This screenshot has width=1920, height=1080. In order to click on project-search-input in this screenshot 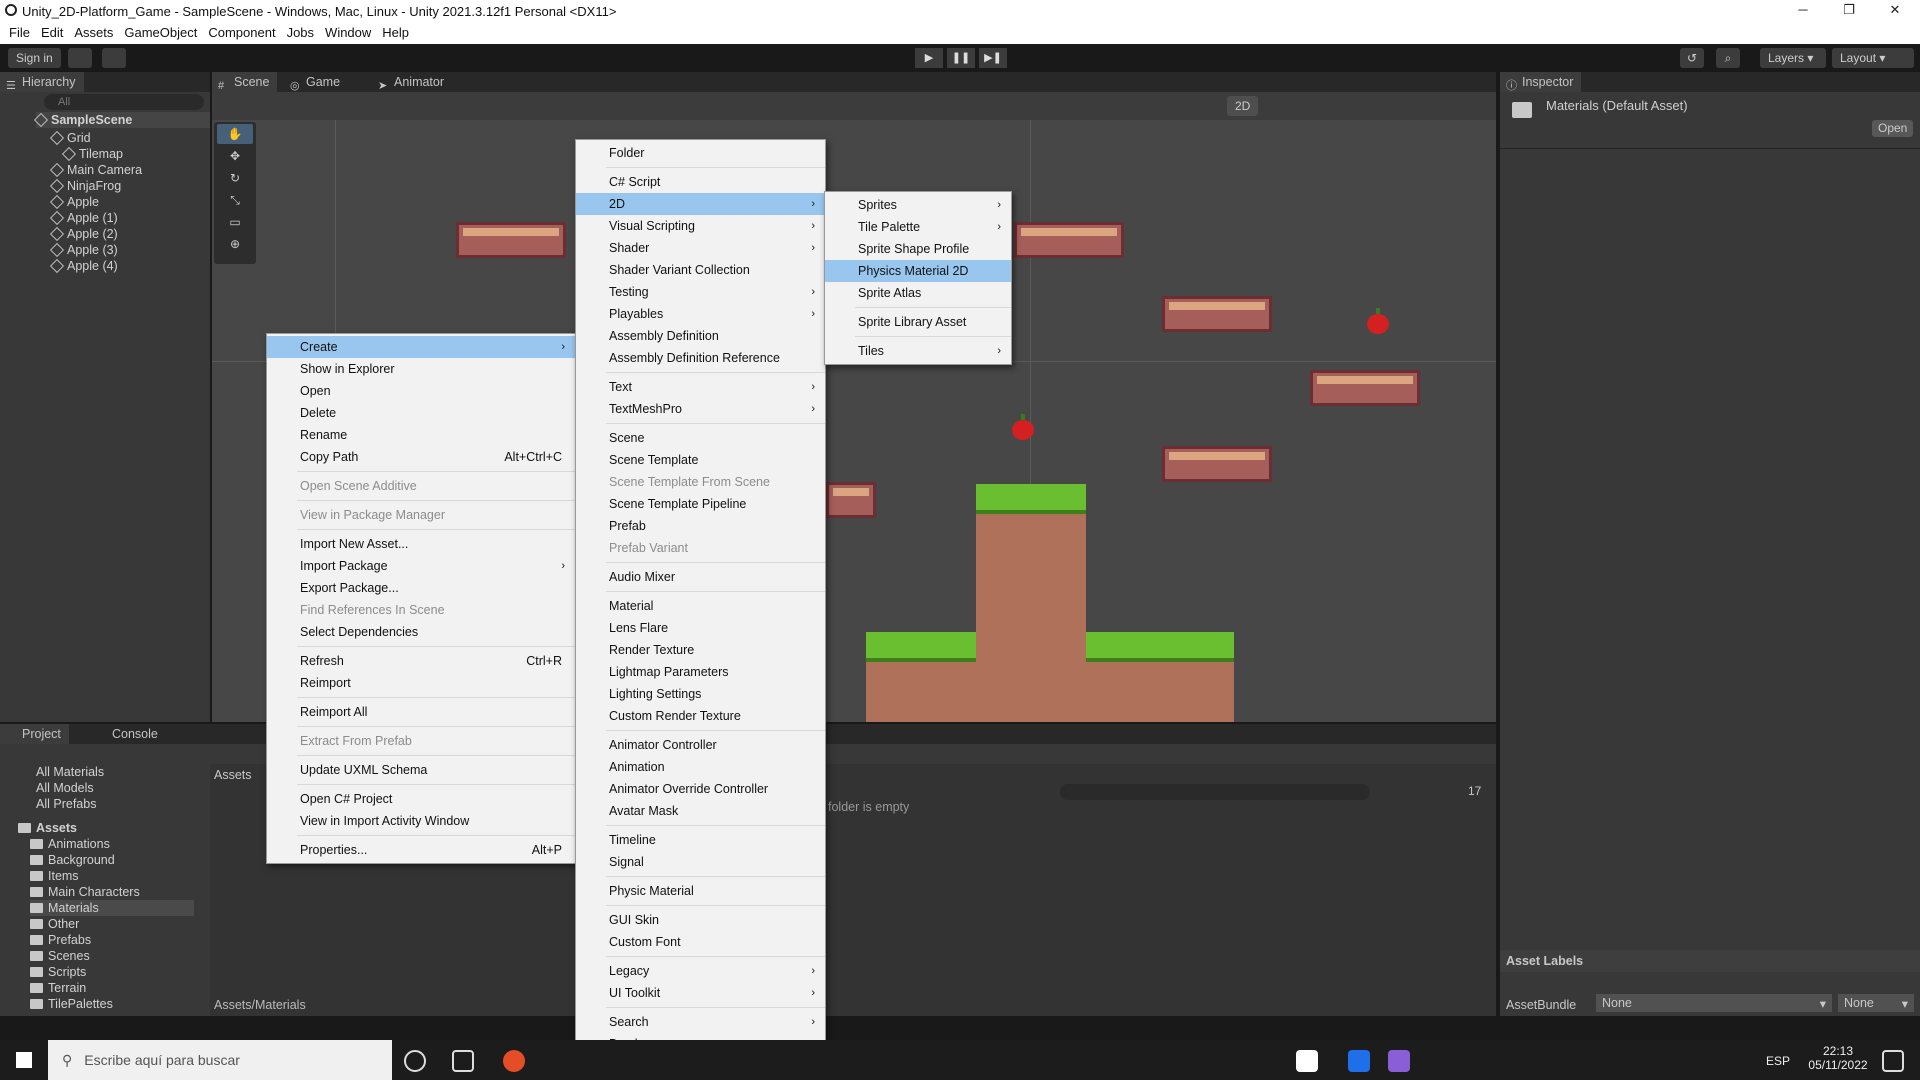, I will do `click(1215, 792)`.